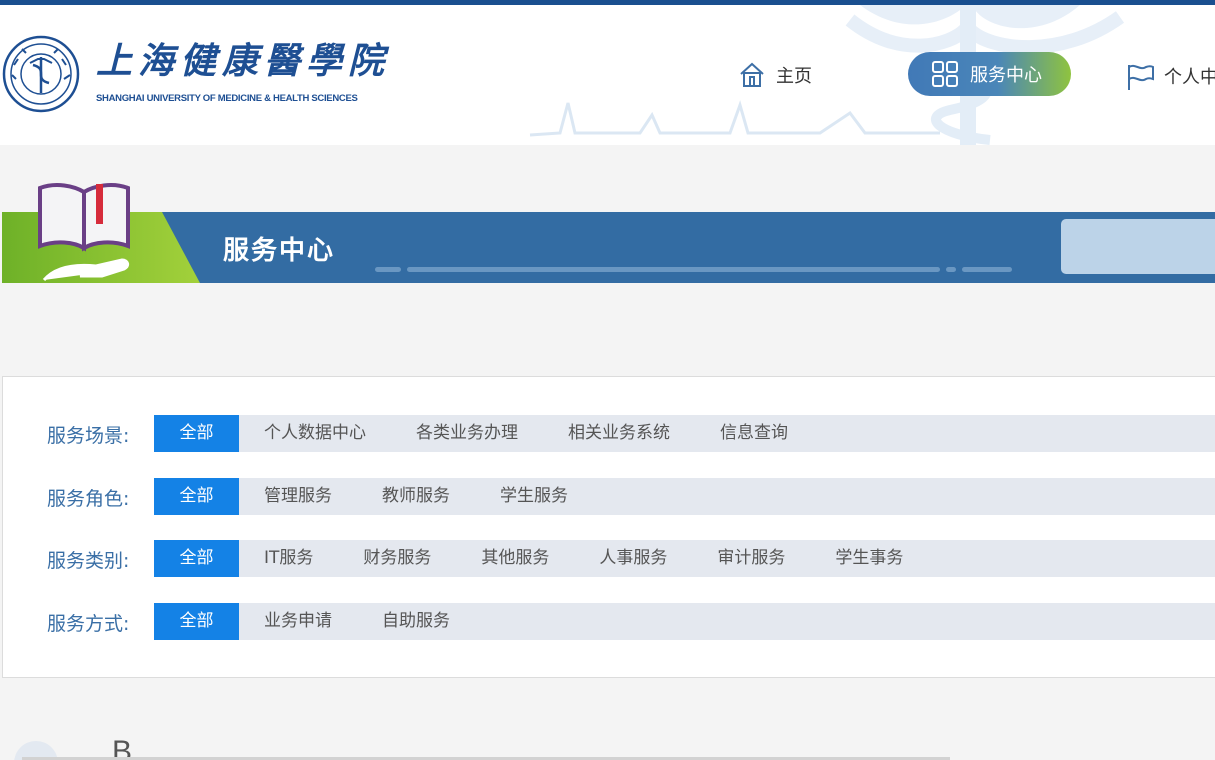 The height and width of the screenshot is (760, 1215). What do you see at coordinates (751, 558) in the screenshot?
I see `filter-option: 审计服务` at bounding box center [751, 558].